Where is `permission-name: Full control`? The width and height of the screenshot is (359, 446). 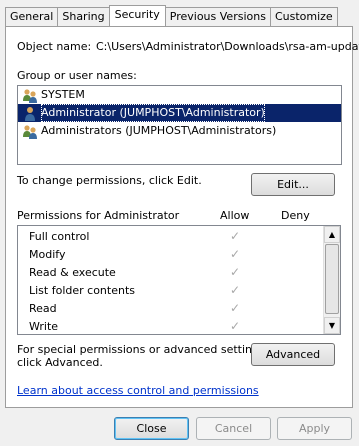
permission-name: Full control is located at coordinates (59, 236).